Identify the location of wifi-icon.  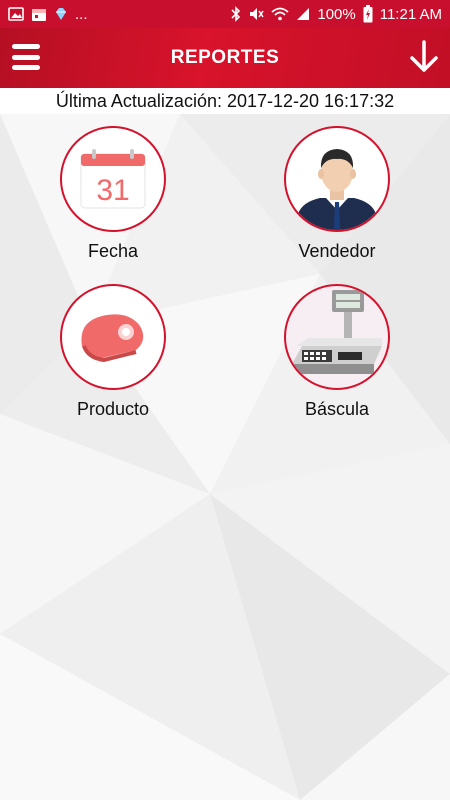
(280, 14).